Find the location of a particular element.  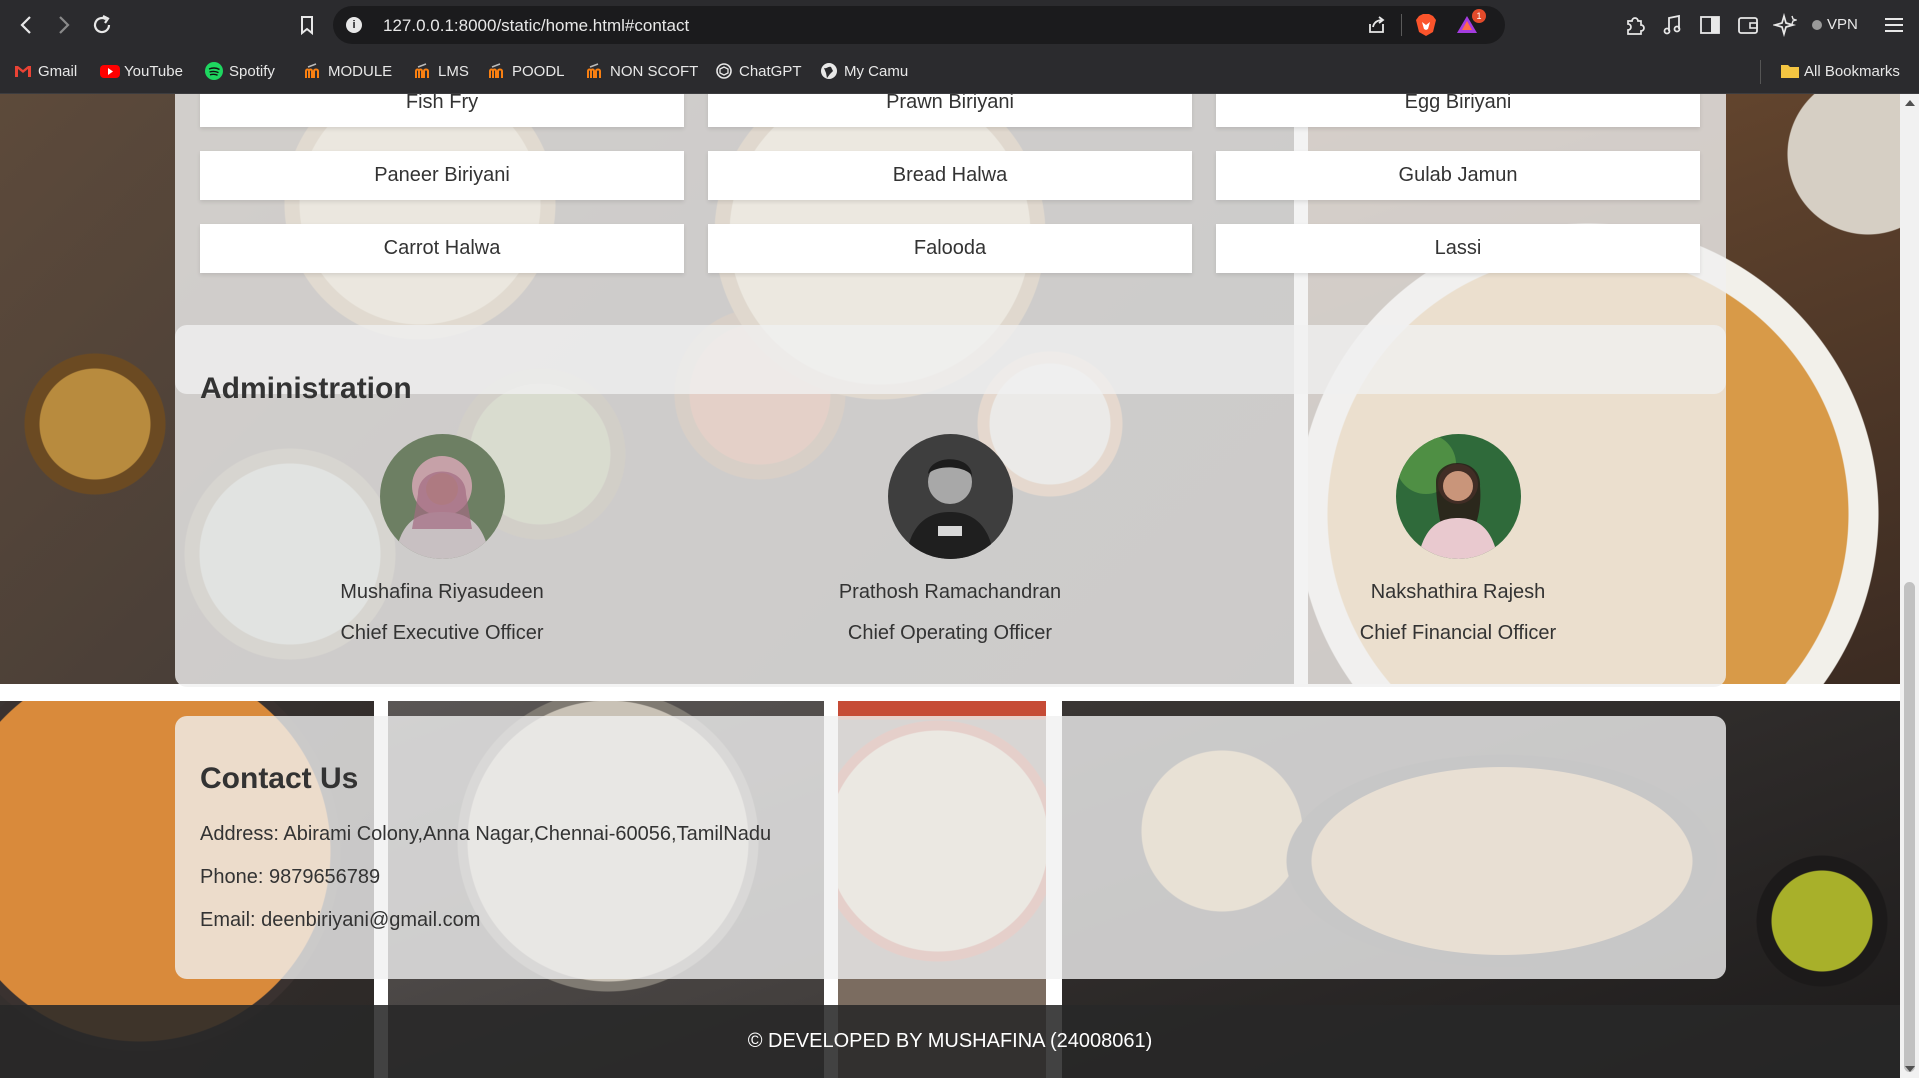

folder-icon is located at coordinates (1789, 71).